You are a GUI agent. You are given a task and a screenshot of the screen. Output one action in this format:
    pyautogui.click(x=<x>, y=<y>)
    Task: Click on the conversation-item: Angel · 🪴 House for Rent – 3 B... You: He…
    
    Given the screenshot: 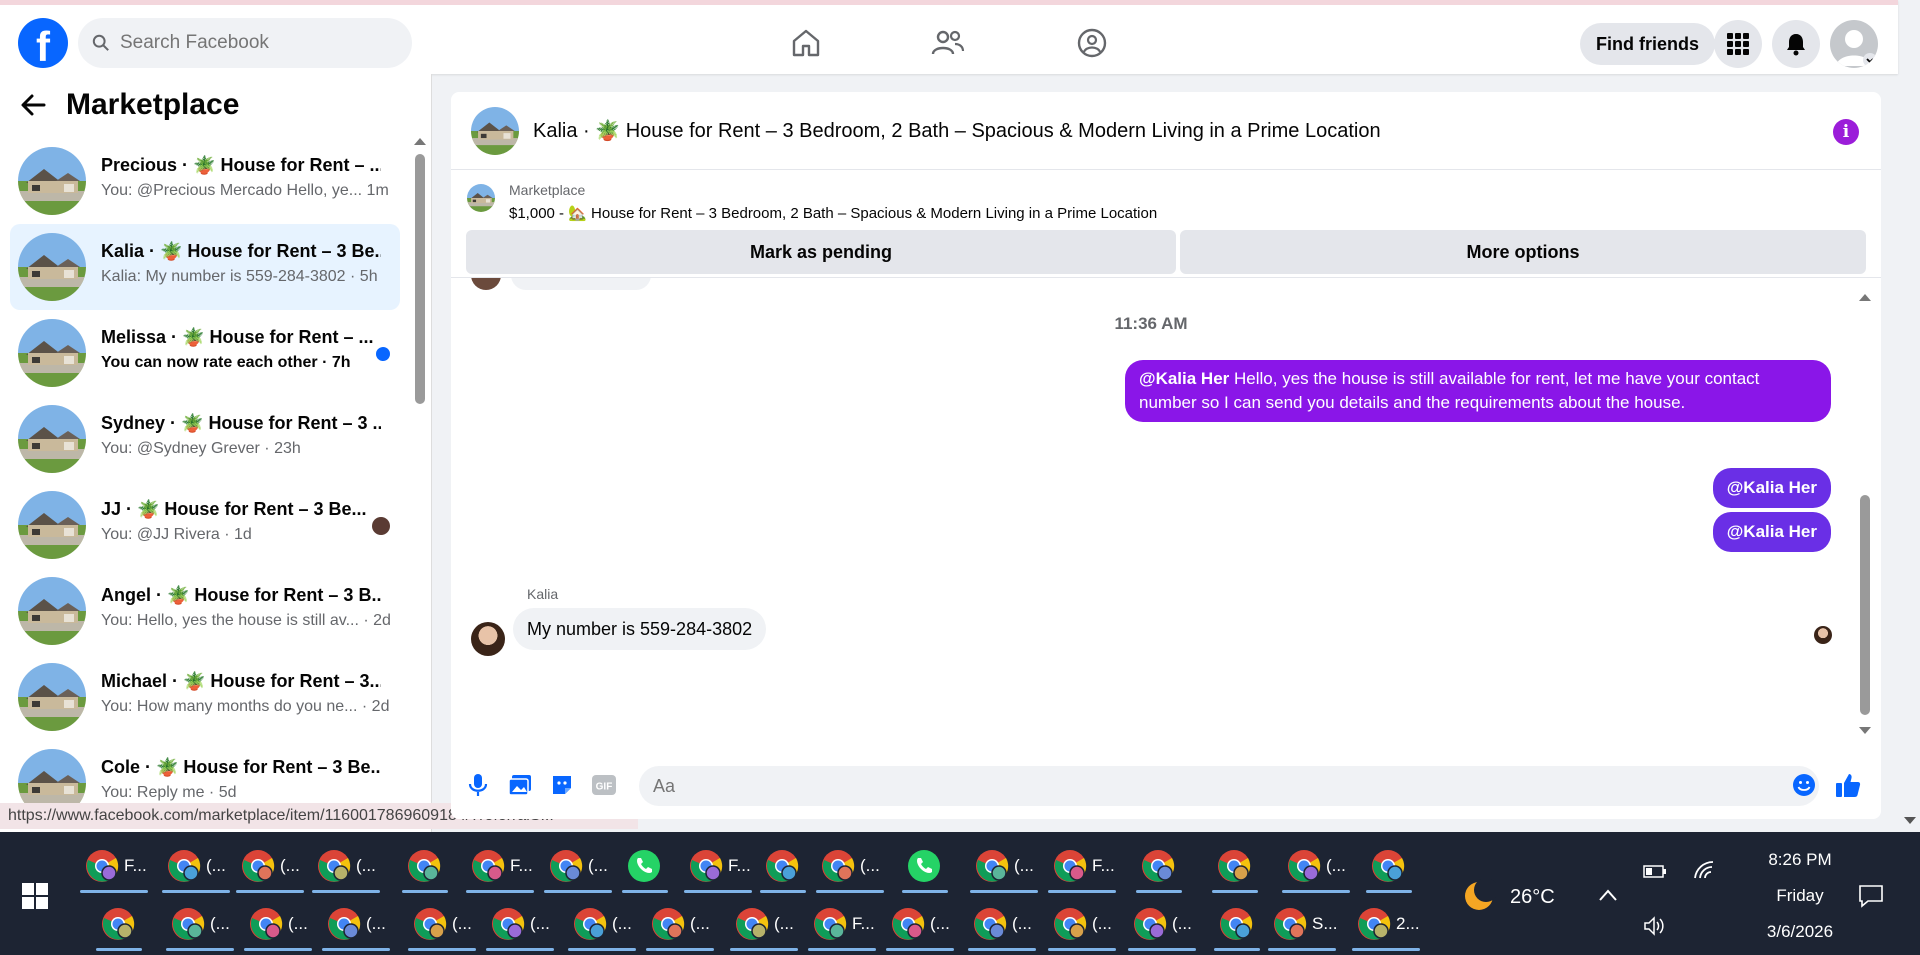 What is the action you would take?
    pyautogui.click(x=205, y=611)
    